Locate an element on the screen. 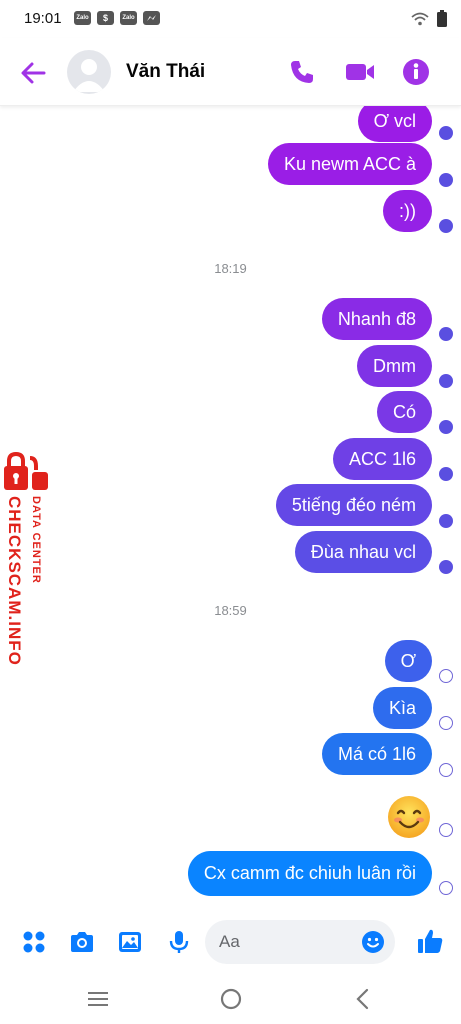  microphone-icon is located at coordinates (179, 942).